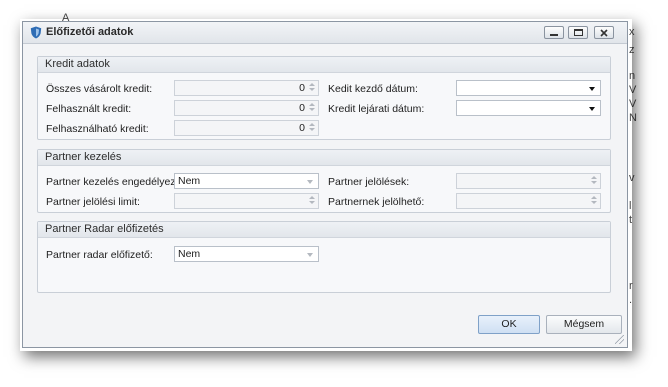 This screenshot has width=668, height=387. I want to click on partner-kezeles-engedelyezett-label: Partner kezelés engedélyezett:, so click(118, 182).